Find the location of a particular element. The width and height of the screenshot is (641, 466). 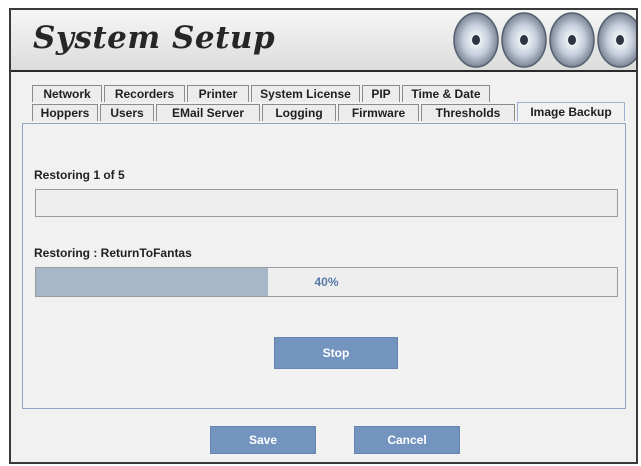

tab-hoppers: Hoppers is located at coordinates (65, 112).